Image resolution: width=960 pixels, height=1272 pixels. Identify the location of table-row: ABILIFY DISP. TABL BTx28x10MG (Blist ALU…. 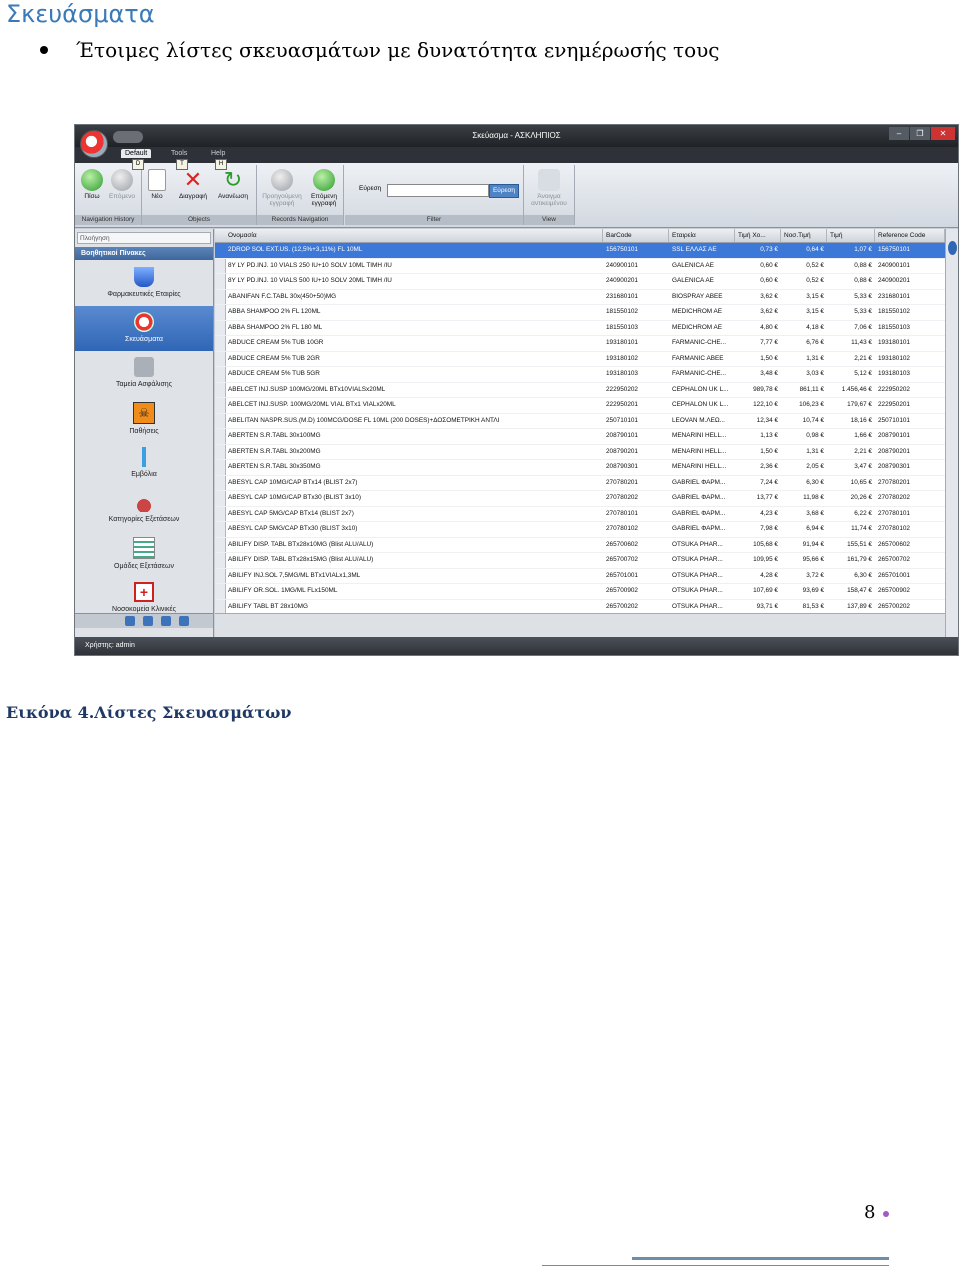
(580, 545).